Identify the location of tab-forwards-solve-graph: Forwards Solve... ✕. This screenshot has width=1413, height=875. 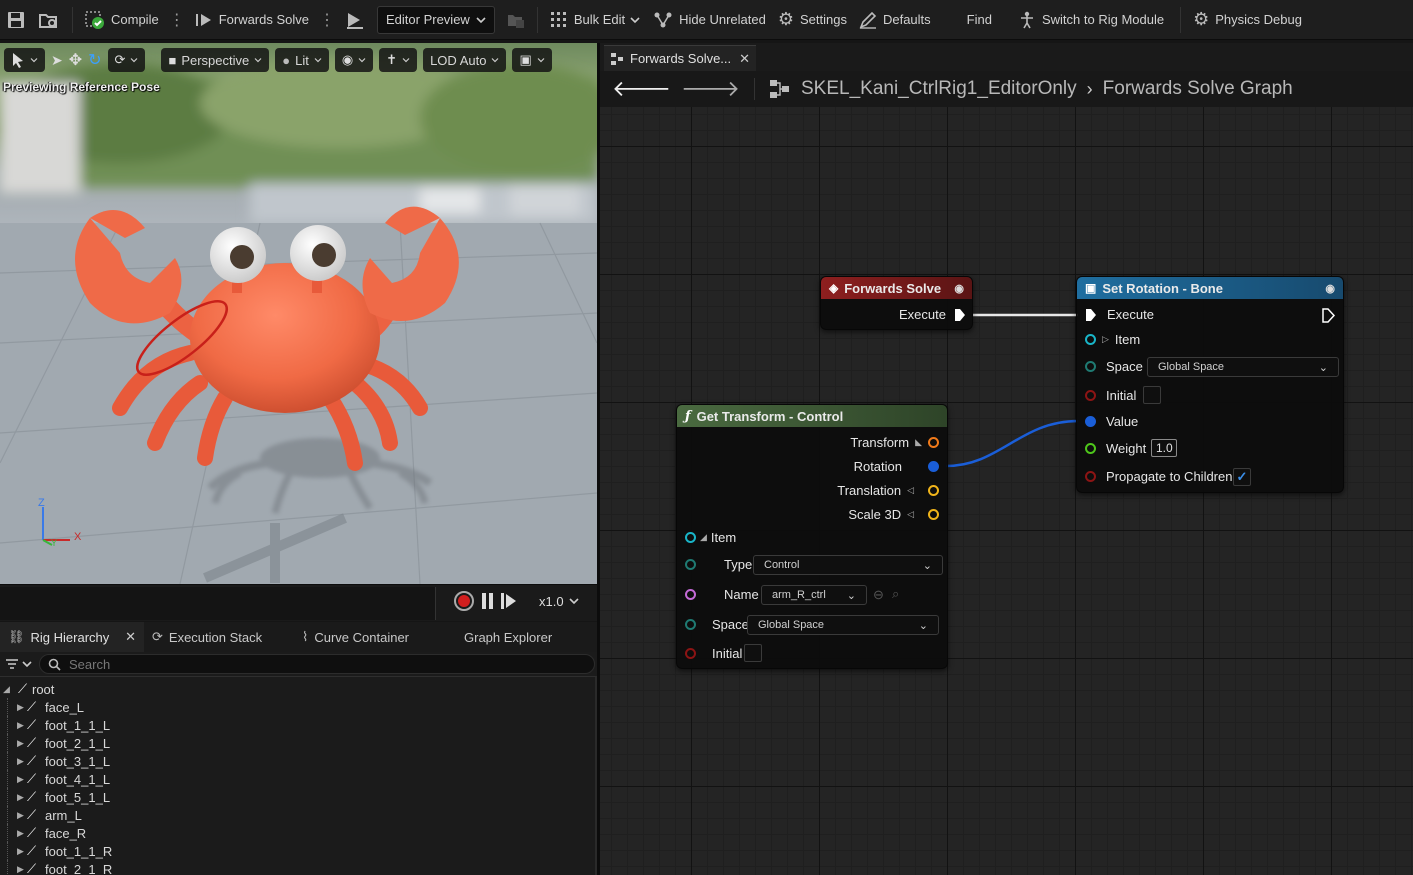
(680, 58).